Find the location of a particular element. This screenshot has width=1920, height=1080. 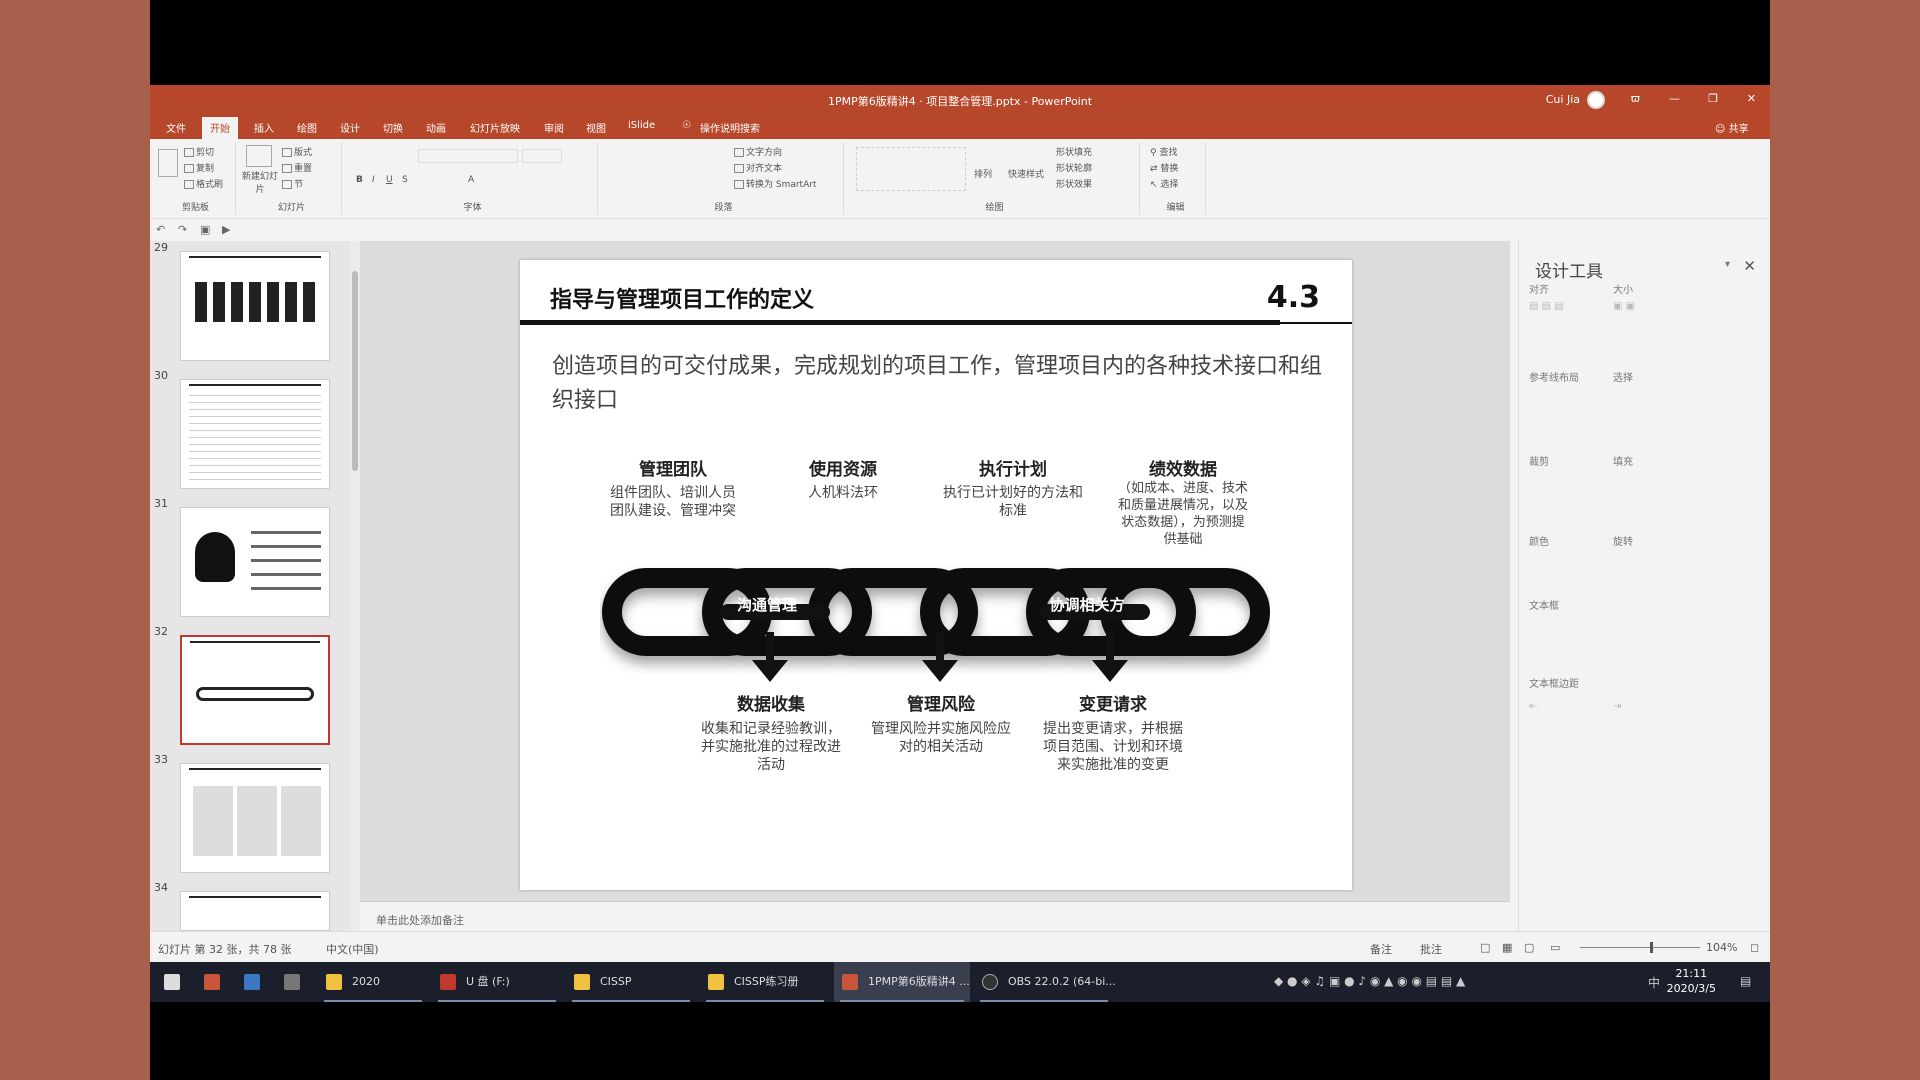

shape-effects-button: 形状效果 is located at coordinates (1074, 183).